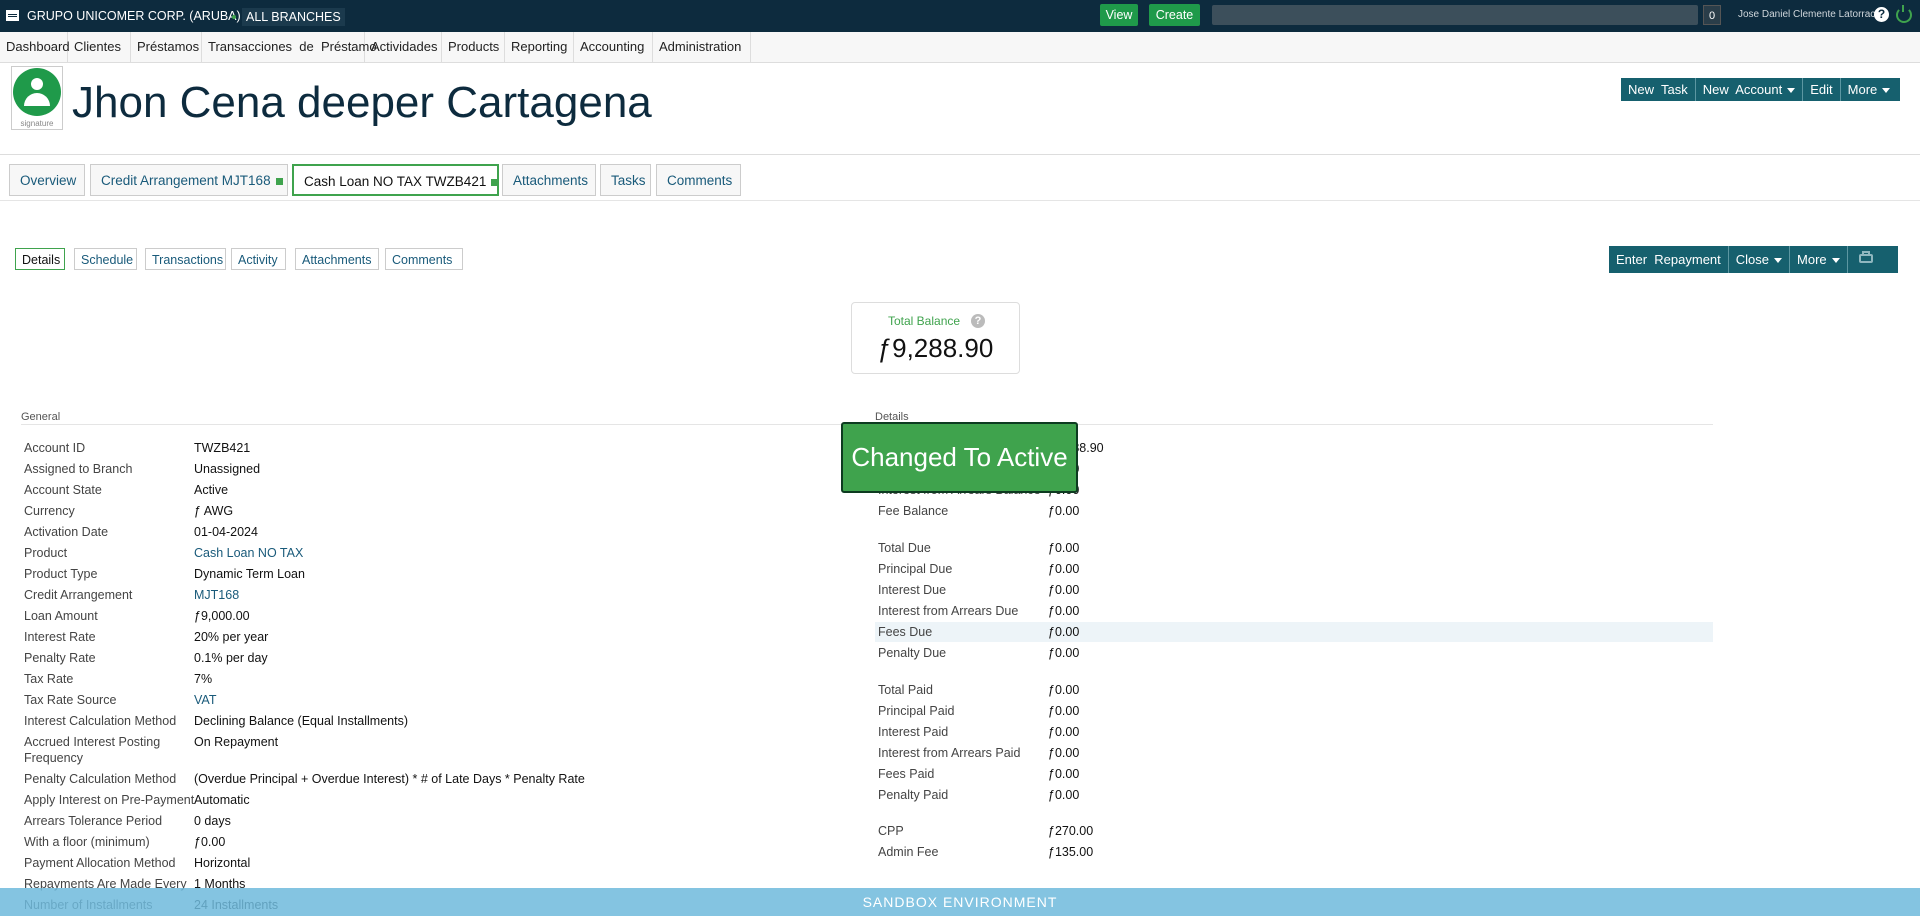  I want to click on help-icon: ?, so click(1881, 14).